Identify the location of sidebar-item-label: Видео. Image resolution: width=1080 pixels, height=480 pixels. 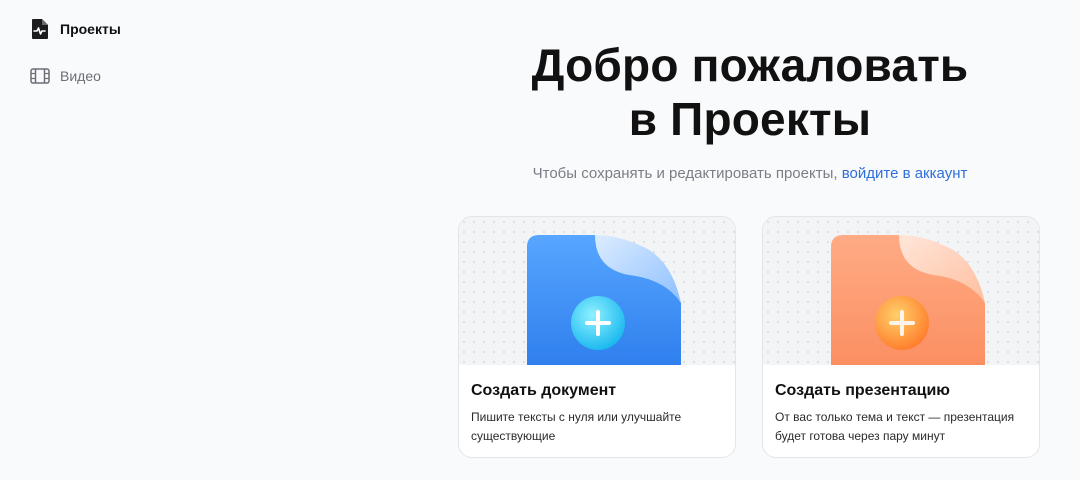
(80, 76).